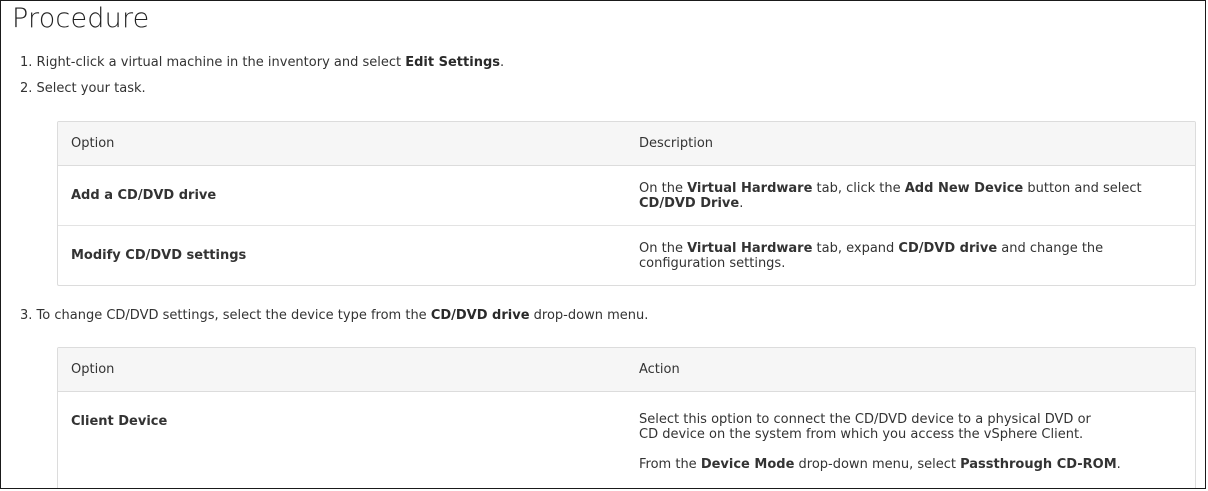  Describe the element at coordinates (81, 18) in the screenshot. I see `page-title: Procedure` at that location.